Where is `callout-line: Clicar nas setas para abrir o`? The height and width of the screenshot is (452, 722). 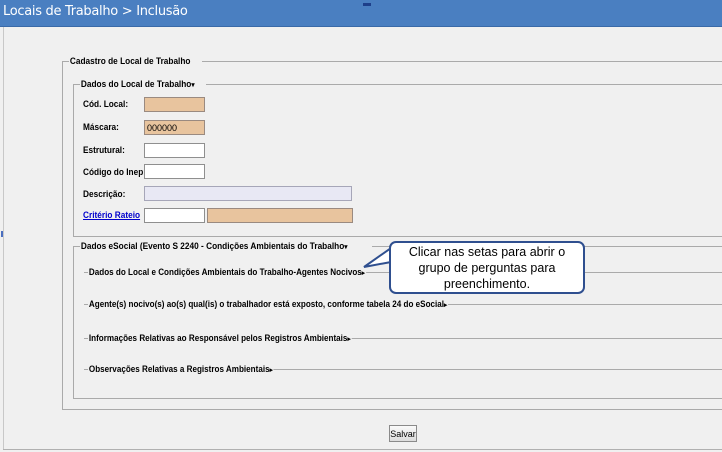
callout-line: Clicar nas setas para abrir o is located at coordinates (487, 252).